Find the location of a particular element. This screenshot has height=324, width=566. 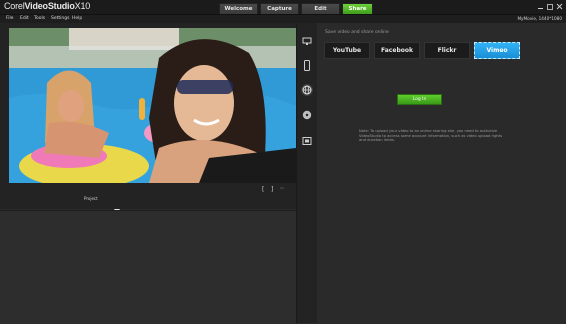

facebook-button: Facebook is located at coordinates (397, 50).